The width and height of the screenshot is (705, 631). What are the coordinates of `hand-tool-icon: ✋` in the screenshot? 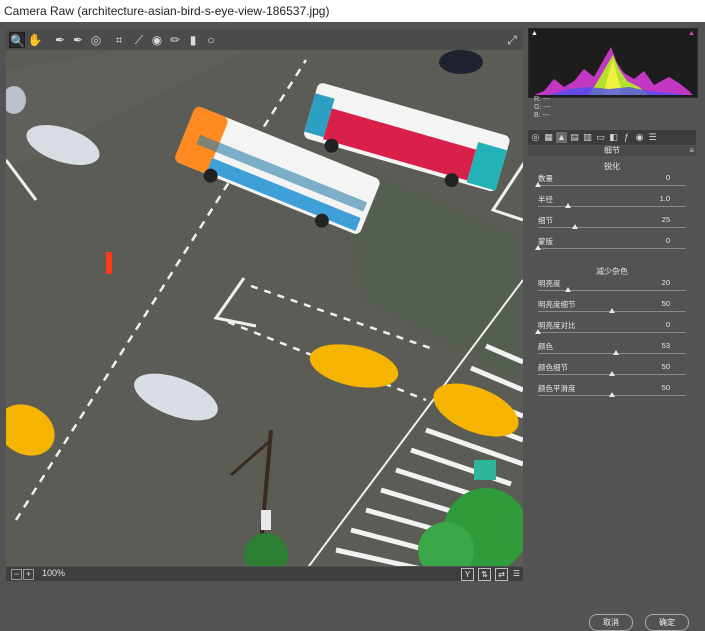 It's located at (35, 40).